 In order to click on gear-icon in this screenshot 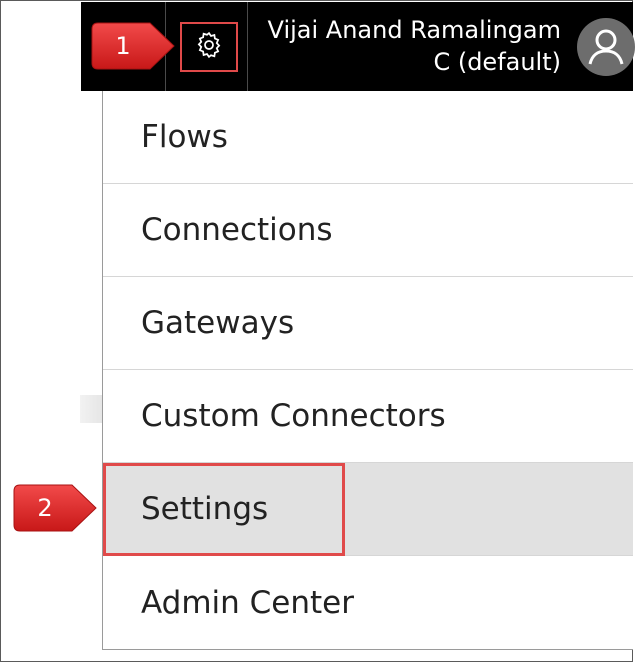, I will do `click(209, 47)`.